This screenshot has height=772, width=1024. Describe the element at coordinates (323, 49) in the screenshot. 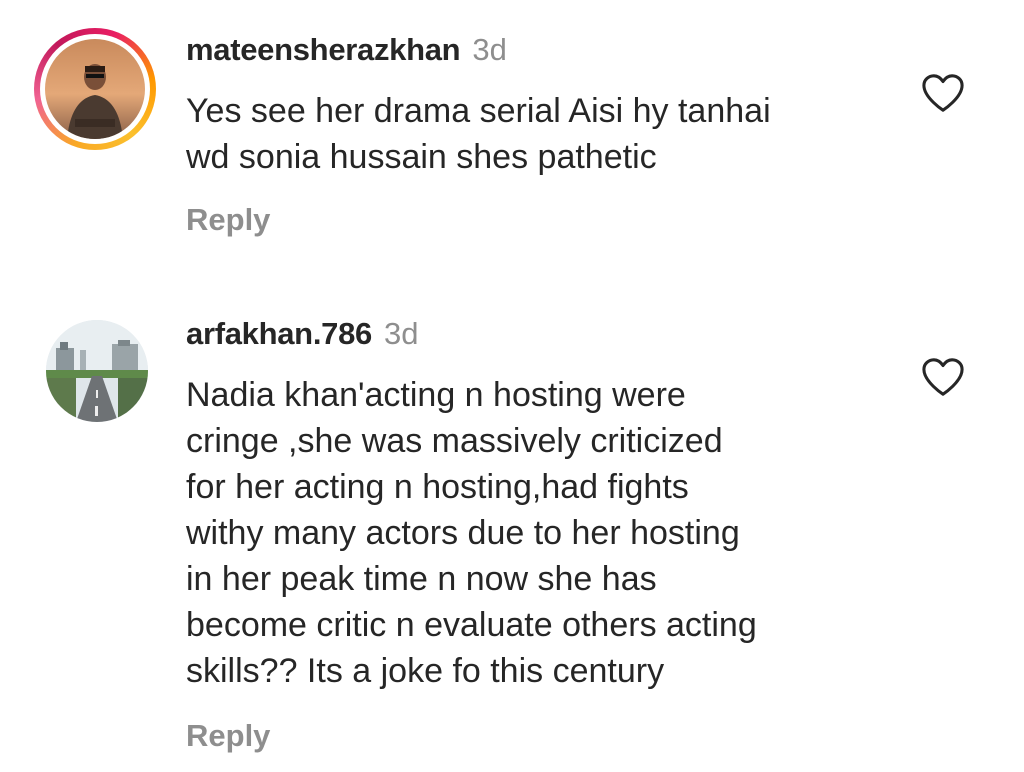

I see `username: mateensherazkhan` at that location.